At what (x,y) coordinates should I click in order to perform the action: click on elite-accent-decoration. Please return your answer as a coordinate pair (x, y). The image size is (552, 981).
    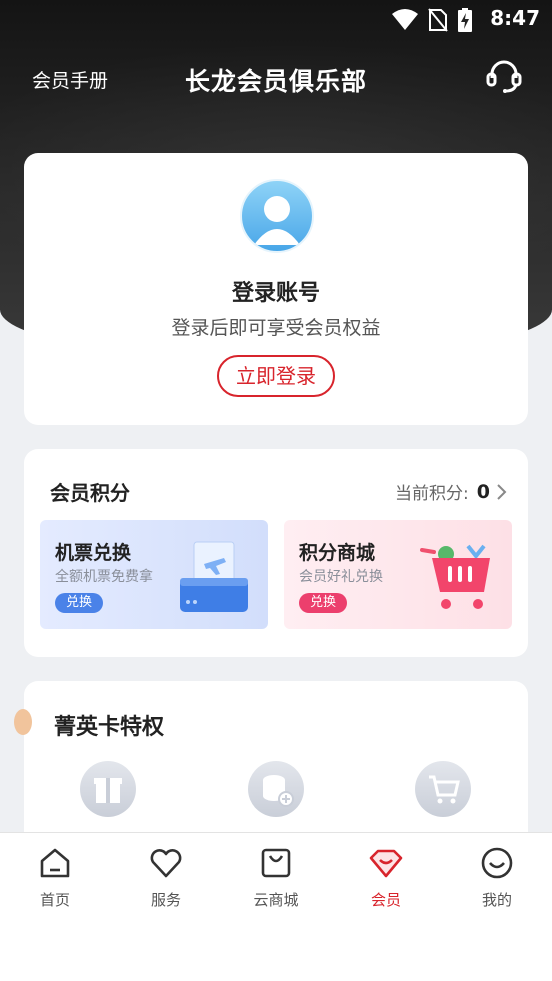
    Looking at the image, I should click on (23, 722).